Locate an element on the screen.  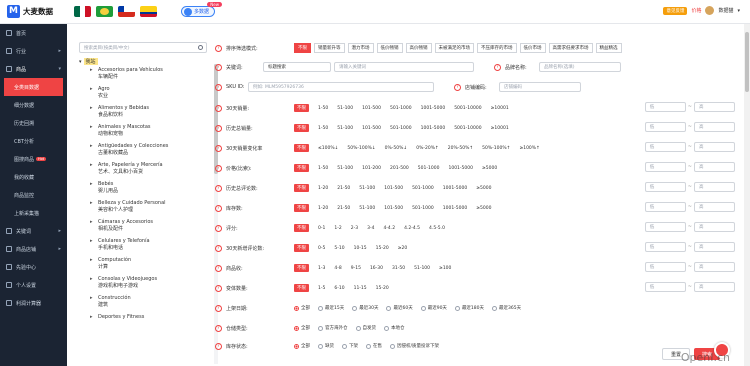
filter-option: 销量新升等 is located at coordinates (329, 48).